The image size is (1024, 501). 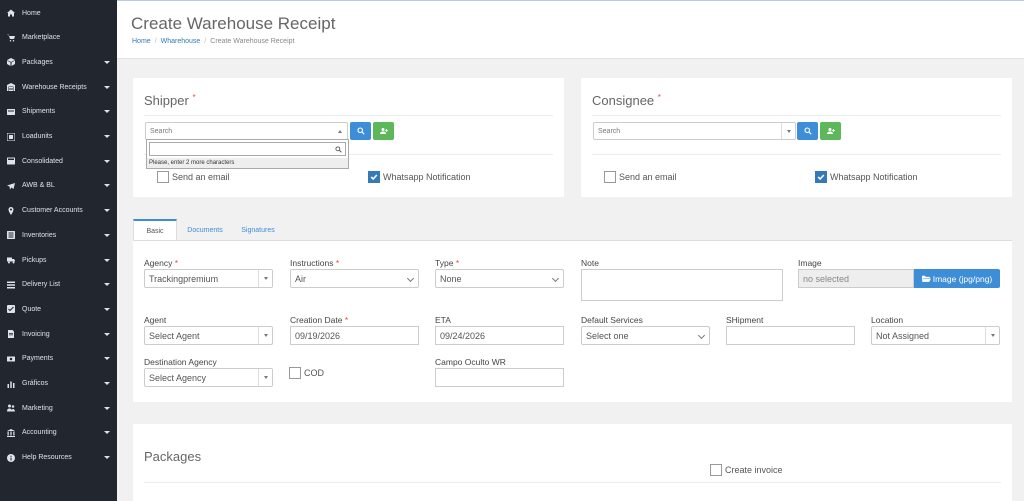 What do you see at coordinates (35, 383) in the screenshot?
I see `sidebar-item-label: Gráficos` at bounding box center [35, 383].